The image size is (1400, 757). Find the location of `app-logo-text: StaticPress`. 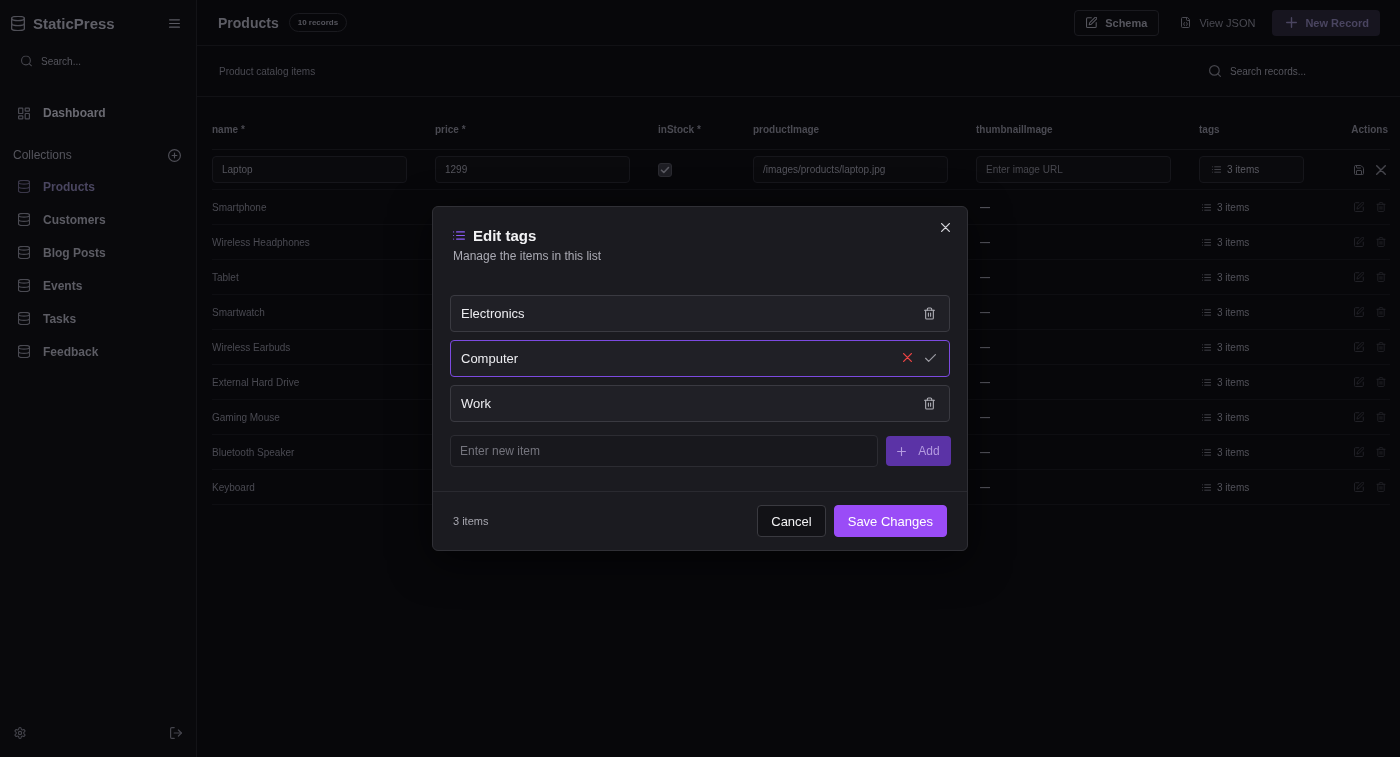

app-logo-text: StaticPress is located at coordinates (74, 23).